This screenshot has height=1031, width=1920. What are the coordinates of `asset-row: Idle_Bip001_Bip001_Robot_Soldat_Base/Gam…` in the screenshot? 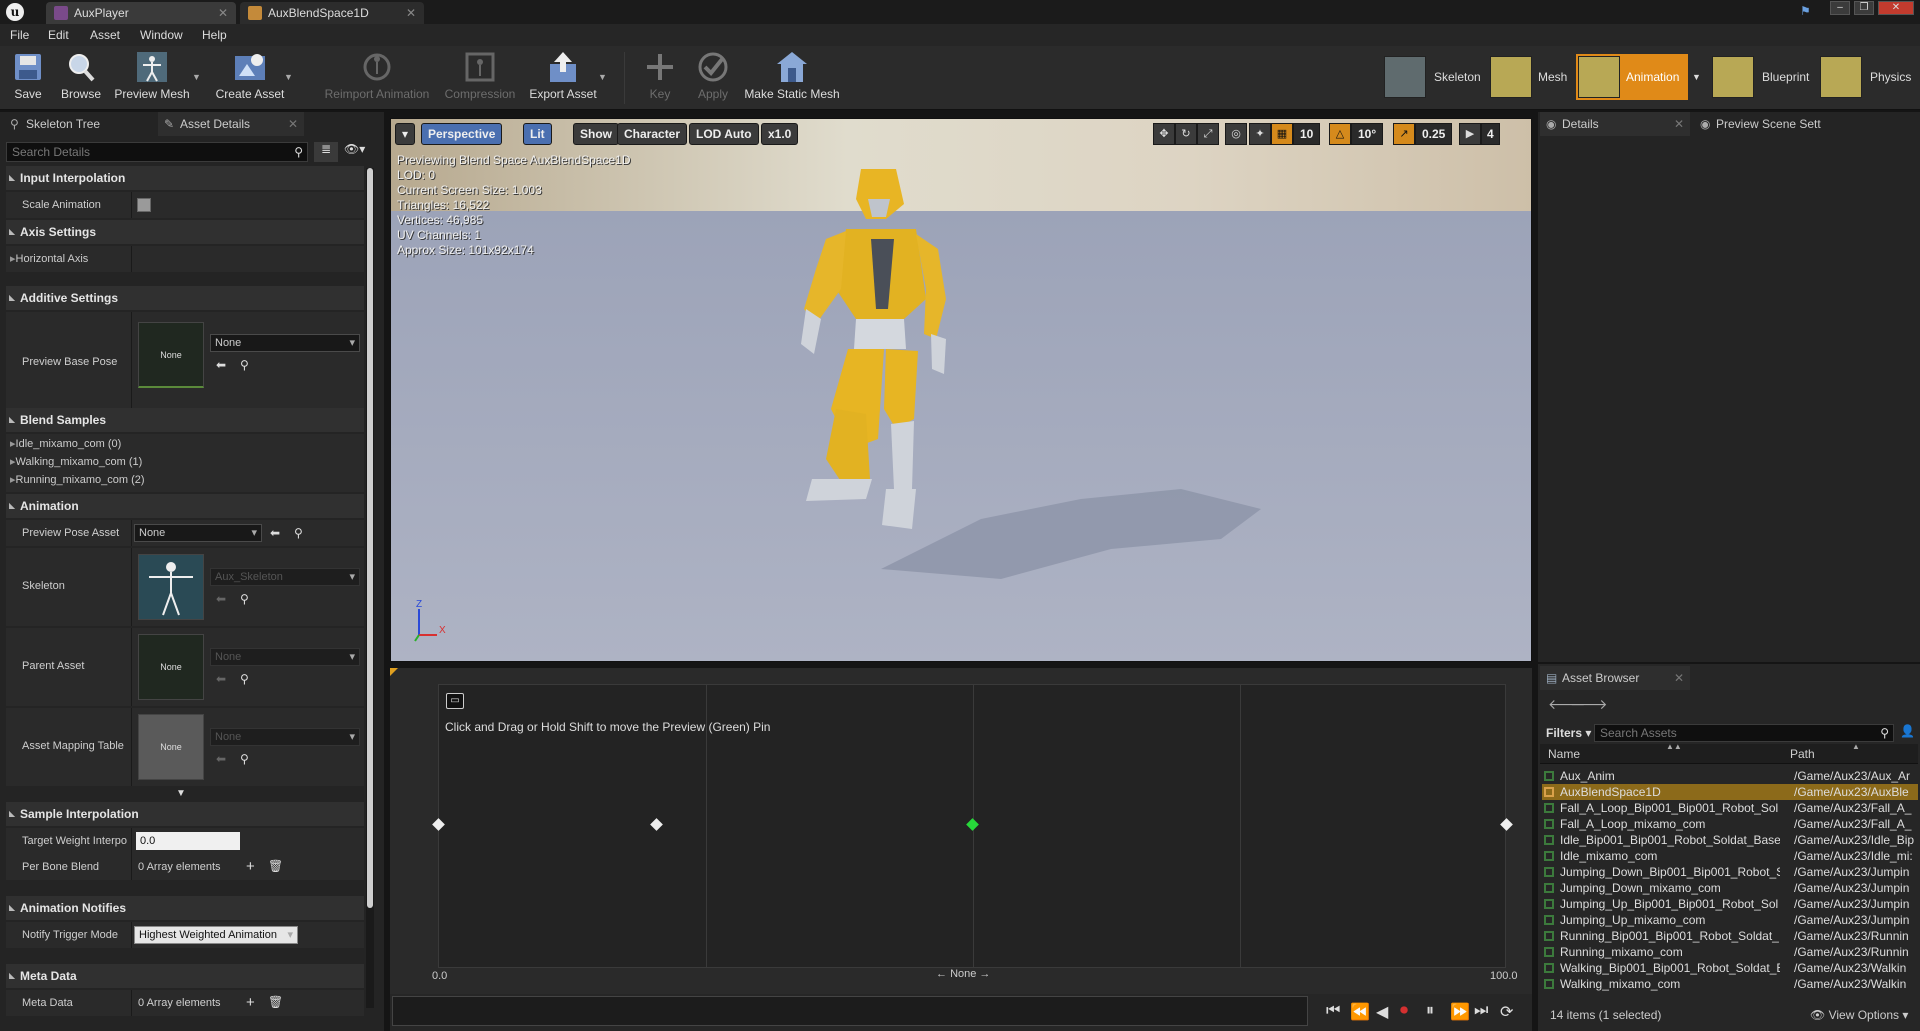 It's located at (1730, 840).